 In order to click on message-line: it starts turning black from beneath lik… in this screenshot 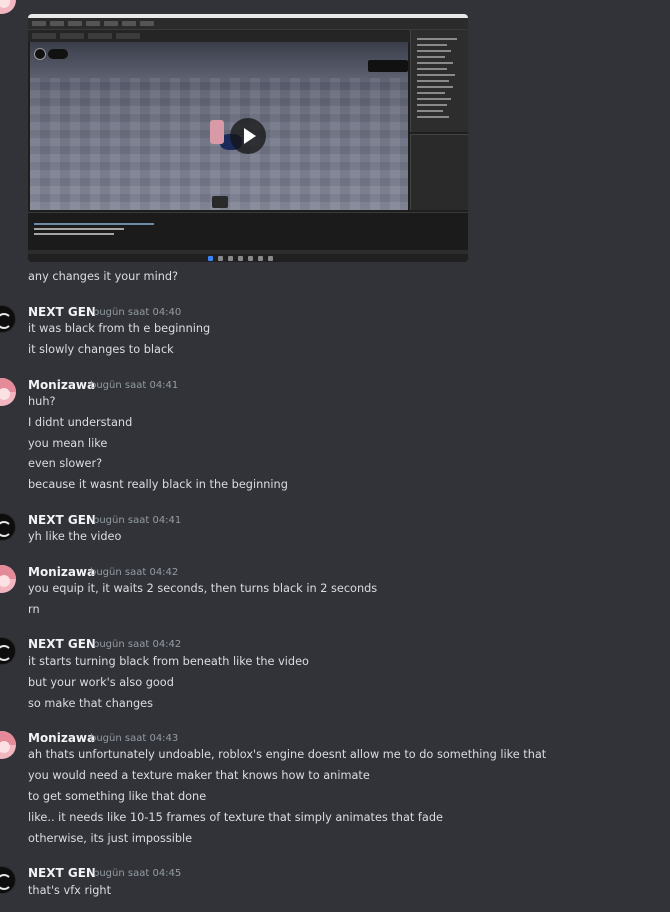, I will do `click(168, 661)`.